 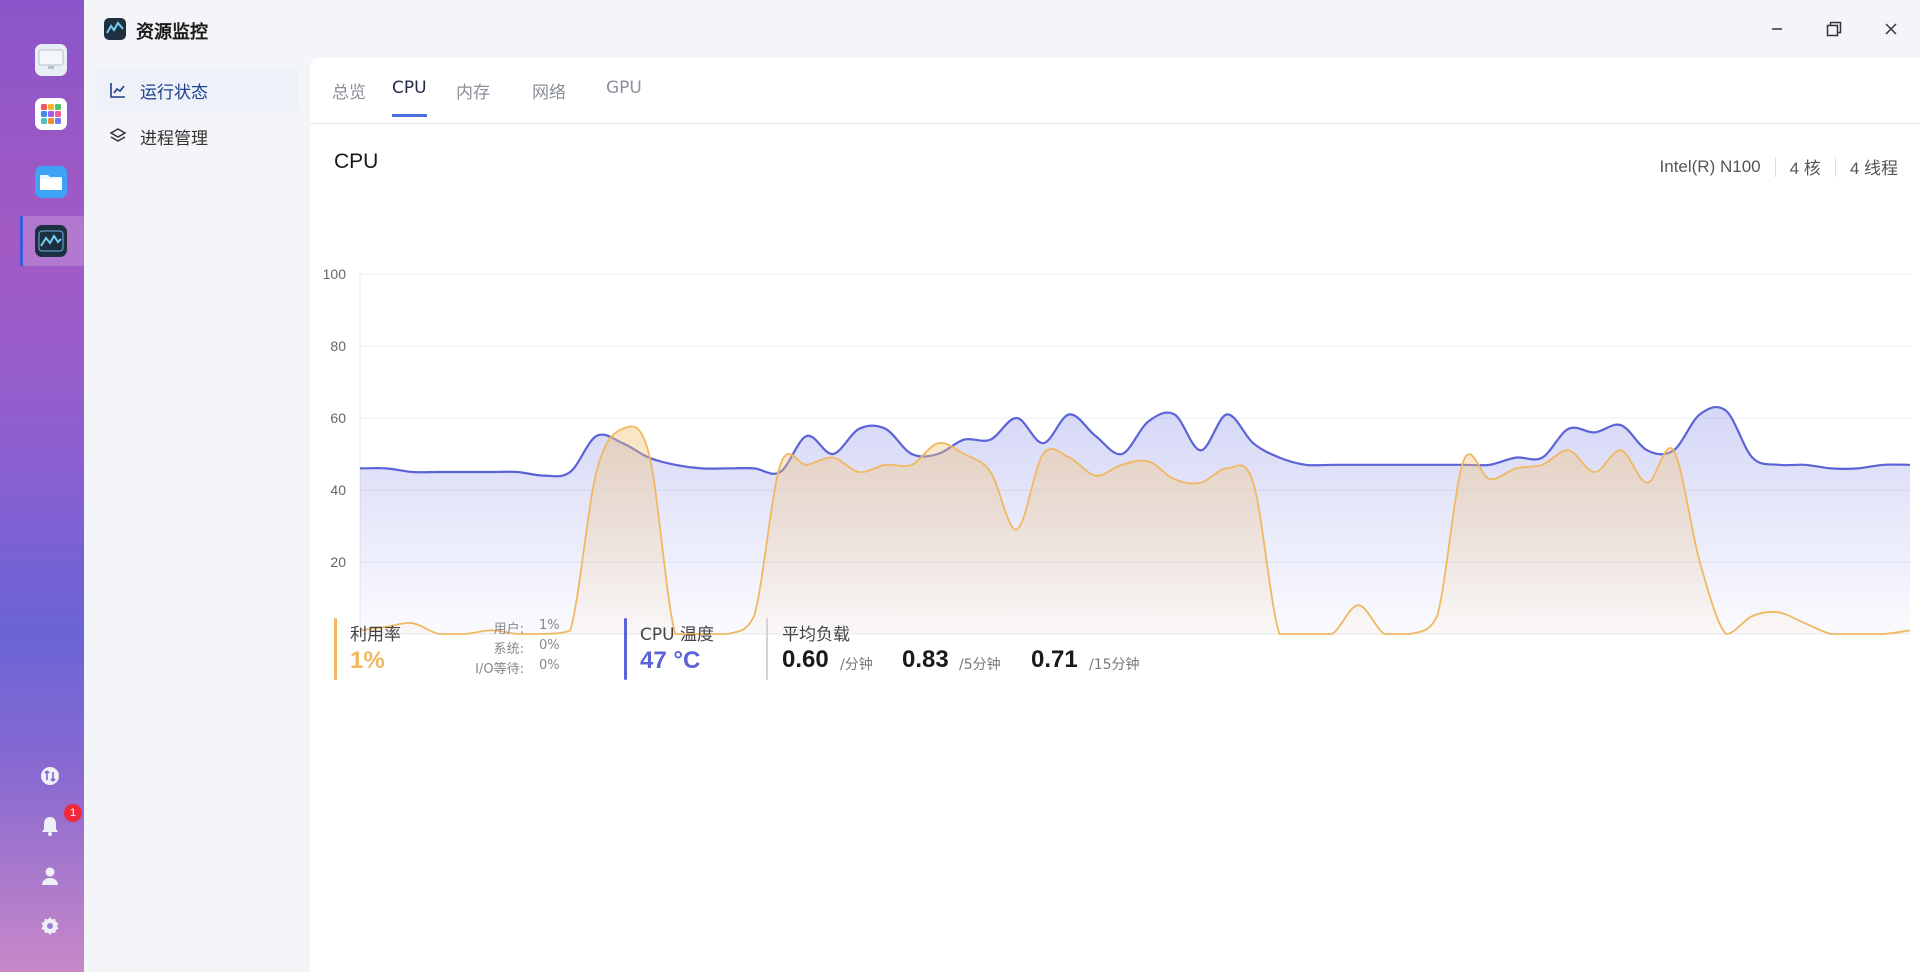 What do you see at coordinates (51, 60) in the screenshot?
I see `desktop-monitor-icon` at bounding box center [51, 60].